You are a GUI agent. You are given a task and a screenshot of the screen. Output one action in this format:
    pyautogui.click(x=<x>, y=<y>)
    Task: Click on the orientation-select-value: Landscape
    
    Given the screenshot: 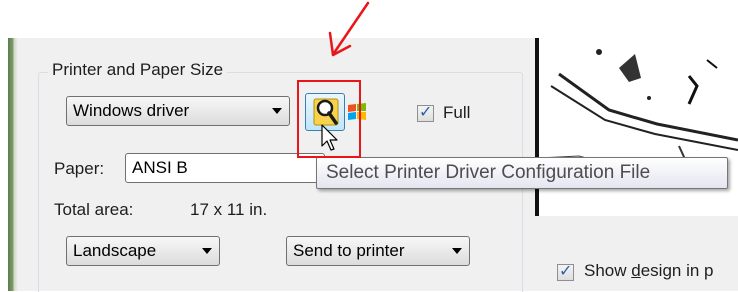 What is the action you would take?
    pyautogui.click(x=115, y=250)
    